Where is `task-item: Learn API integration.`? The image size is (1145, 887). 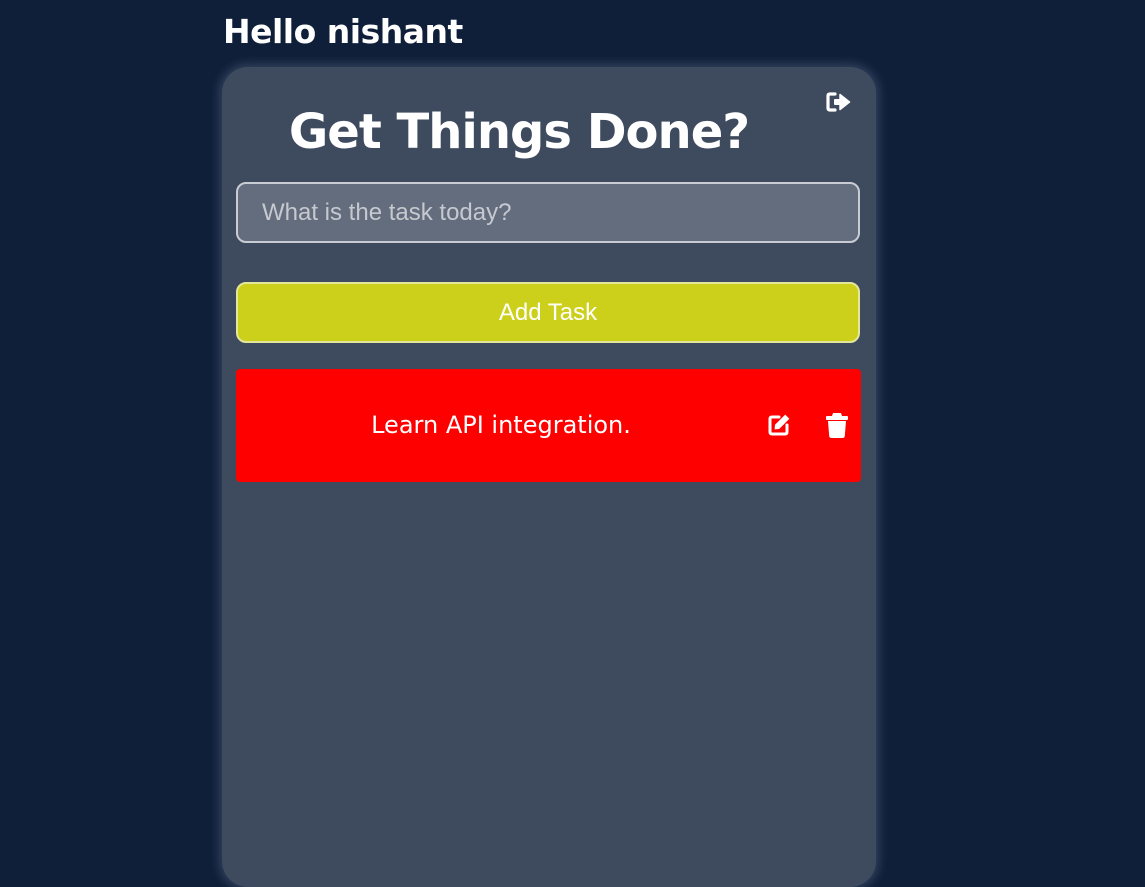
task-item: Learn API integration. is located at coordinates (548, 425).